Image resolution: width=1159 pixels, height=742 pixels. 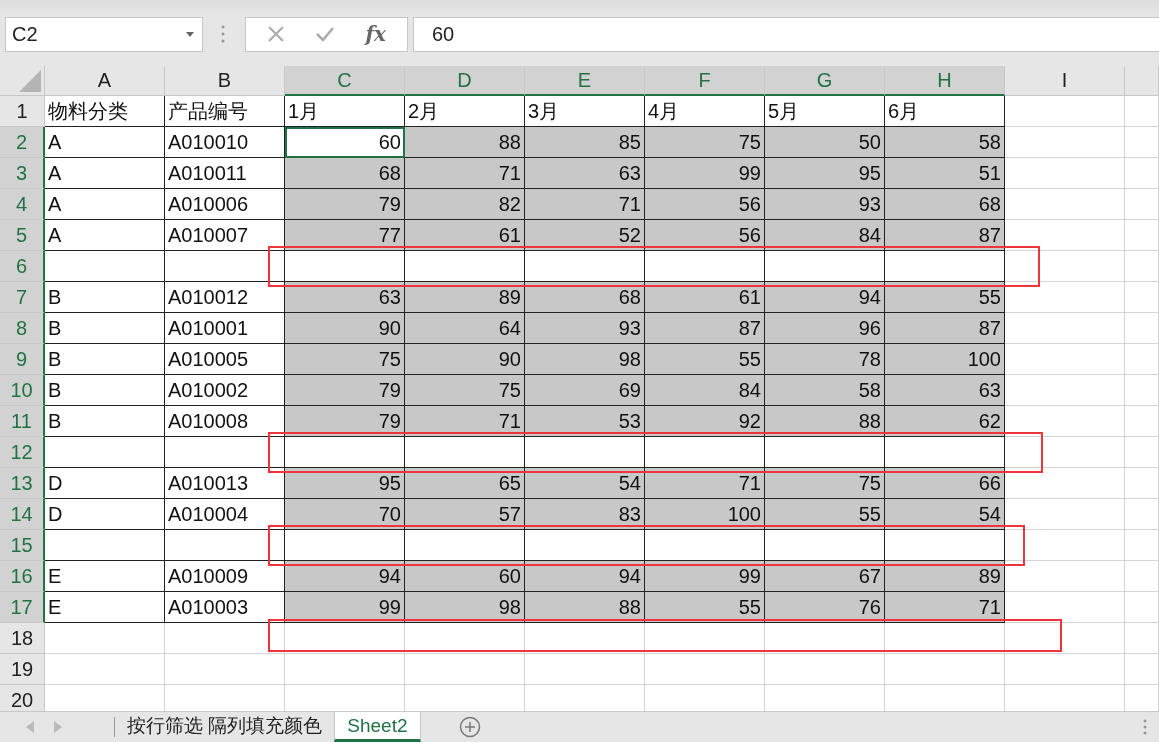 What do you see at coordinates (786, 34) in the screenshot?
I see `formula-field: 60` at bounding box center [786, 34].